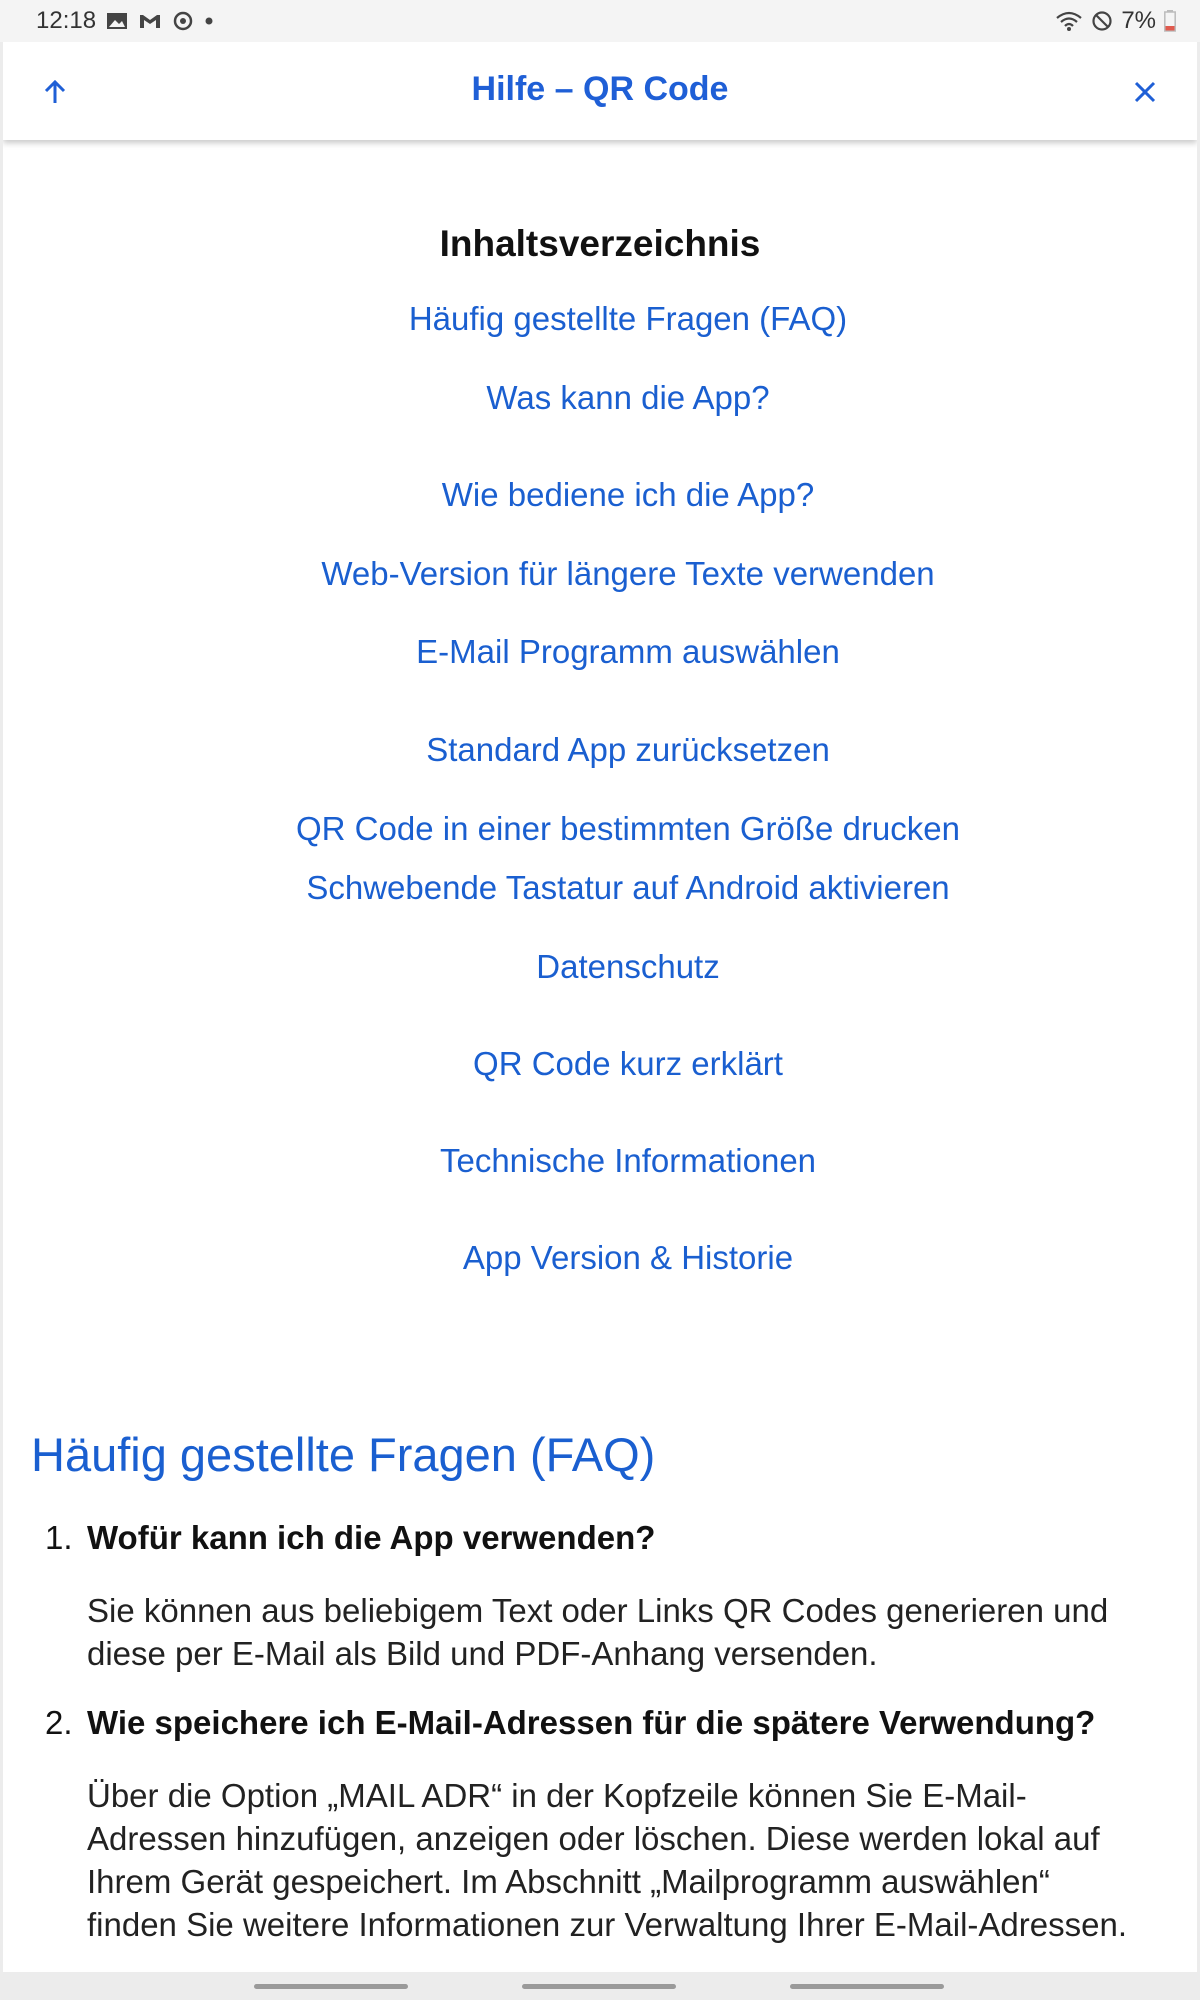 This screenshot has height=2000, width=1200. What do you see at coordinates (1102, 21) in the screenshot?
I see `do-not-disturb-icon` at bounding box center [1102, 21].